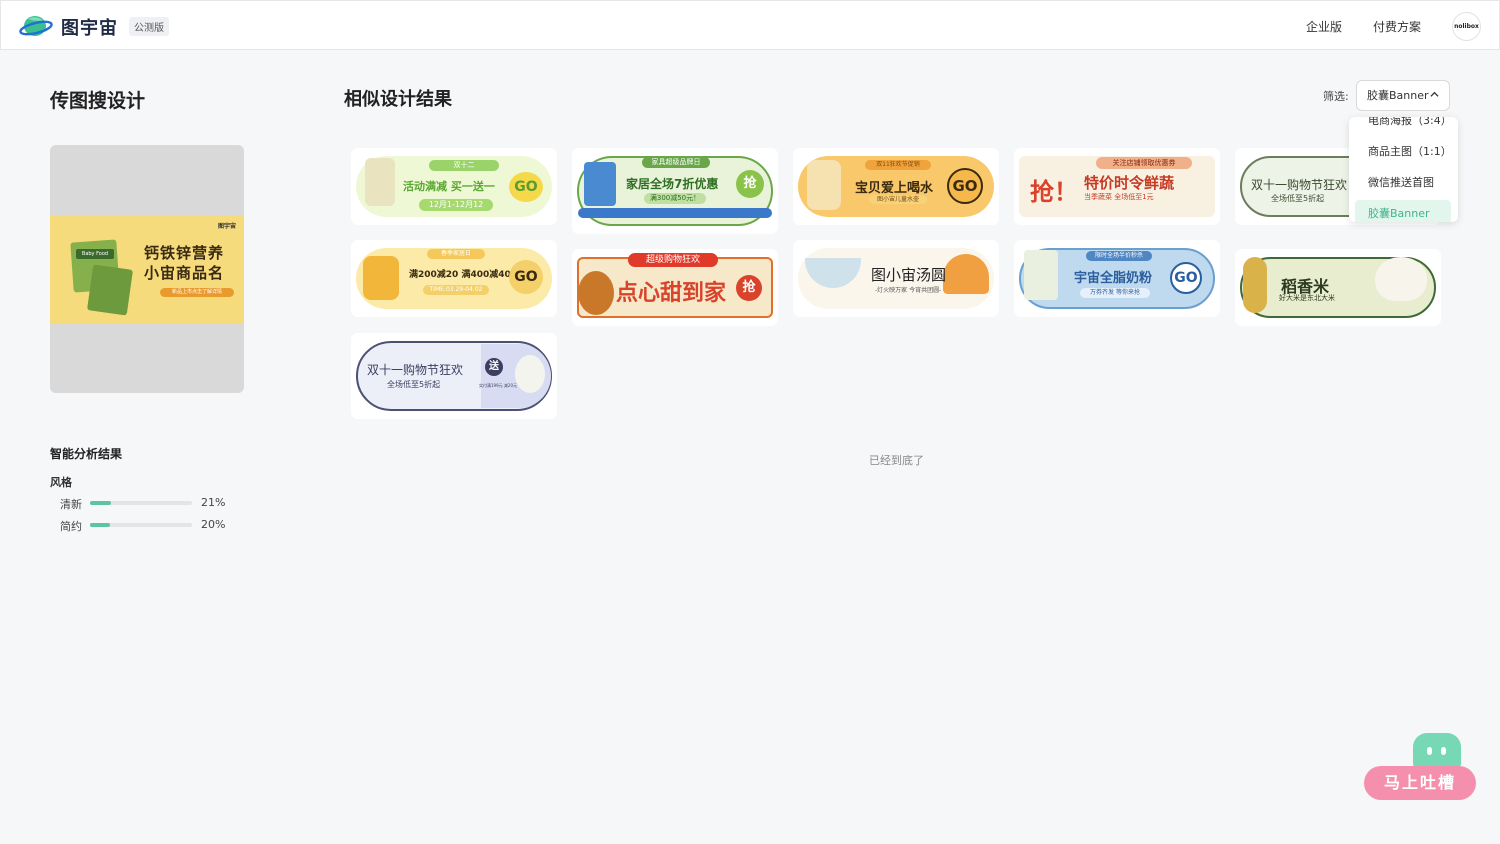 Image resolution: width=1500 pixels, height=844 pixels. I want to click on card-extra: 实付满199元 减20元, so click(498, 385).